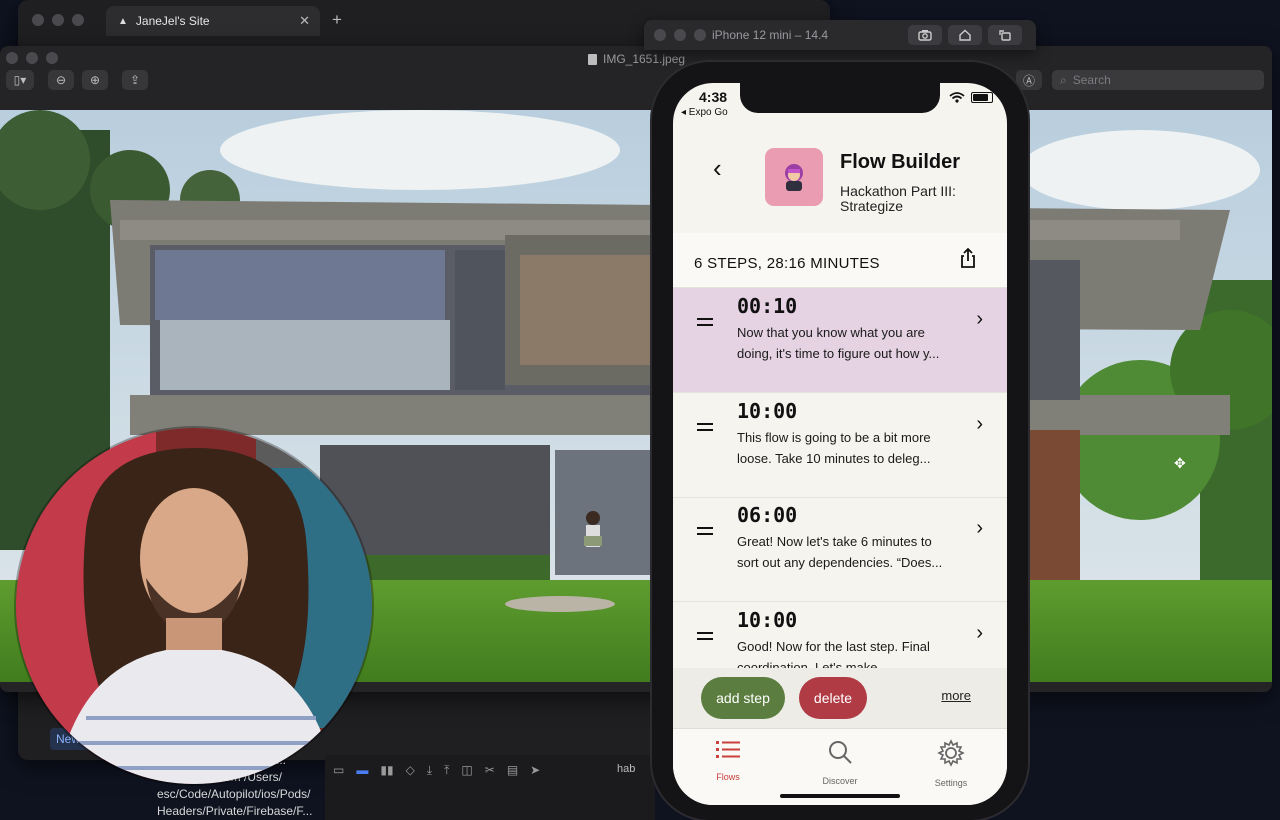  Describe the element at coordinates (767, 515) in the screenshot. I see `step-duration: 06:00` at that location.